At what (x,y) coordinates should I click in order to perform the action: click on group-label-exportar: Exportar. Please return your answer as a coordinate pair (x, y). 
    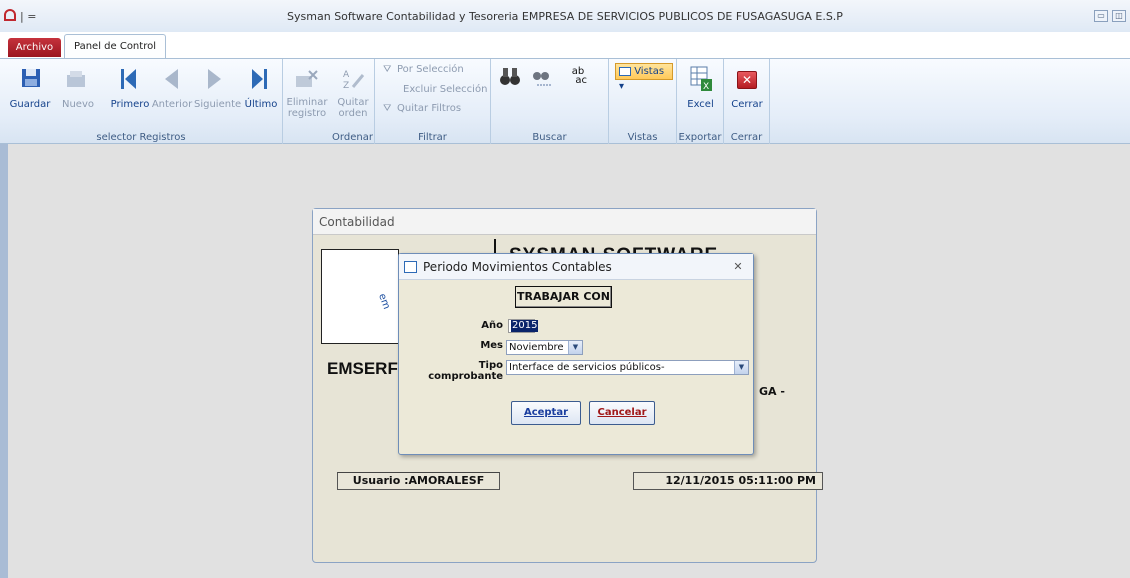
    Looking at the image, I should click on (700, 137).